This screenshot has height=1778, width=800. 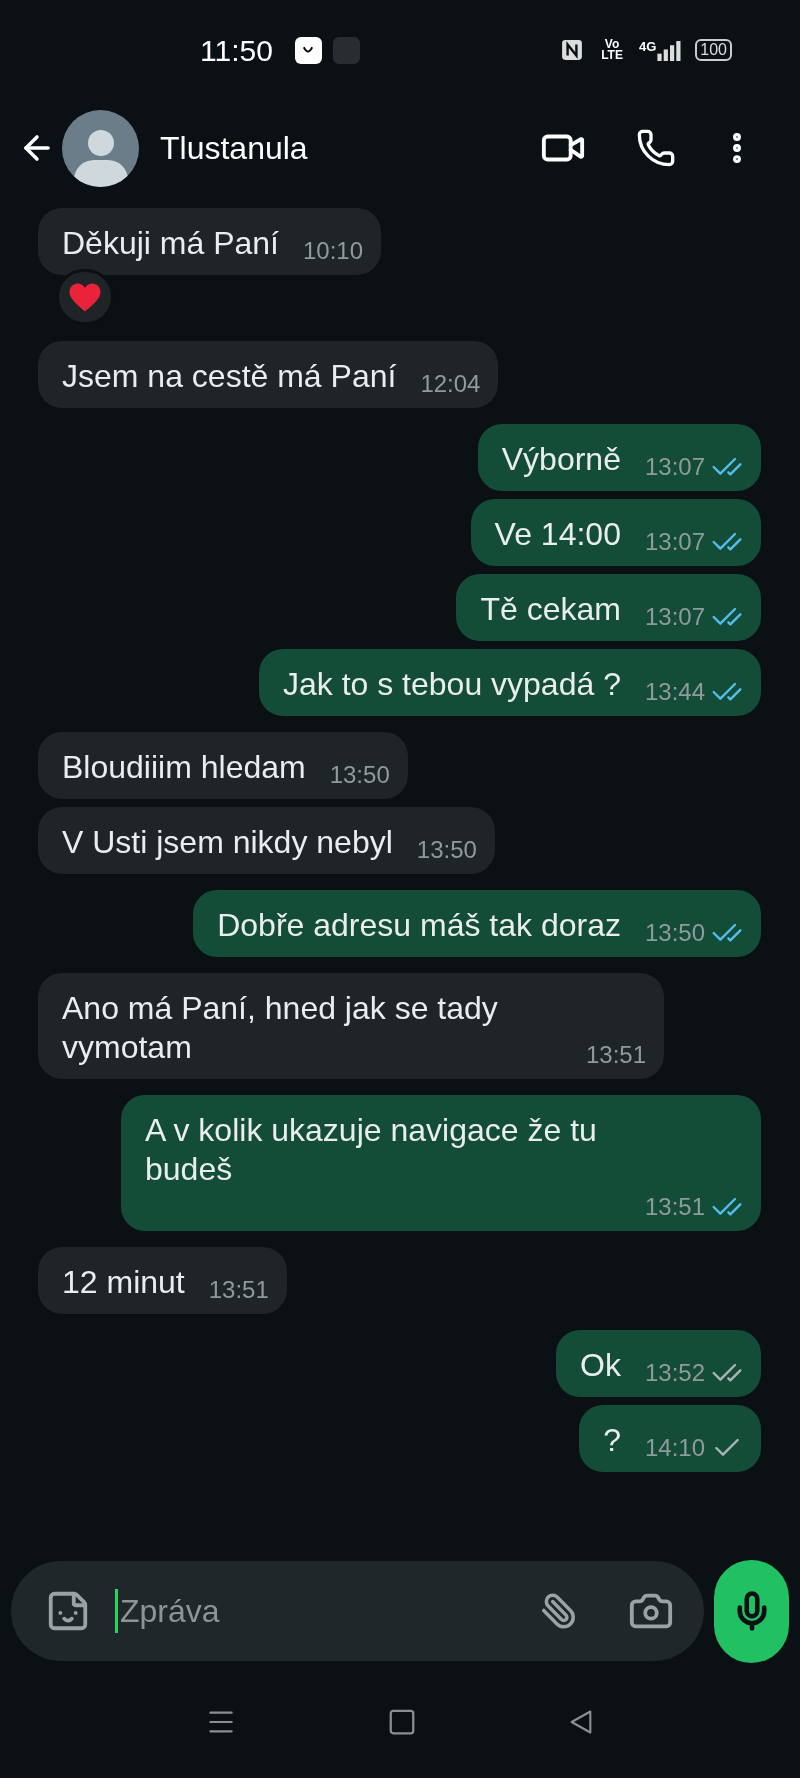 What do you see at coordinates (674, 692) in the screenshot?
I see `message-time: 13:44` at bounding box center [674, 692].